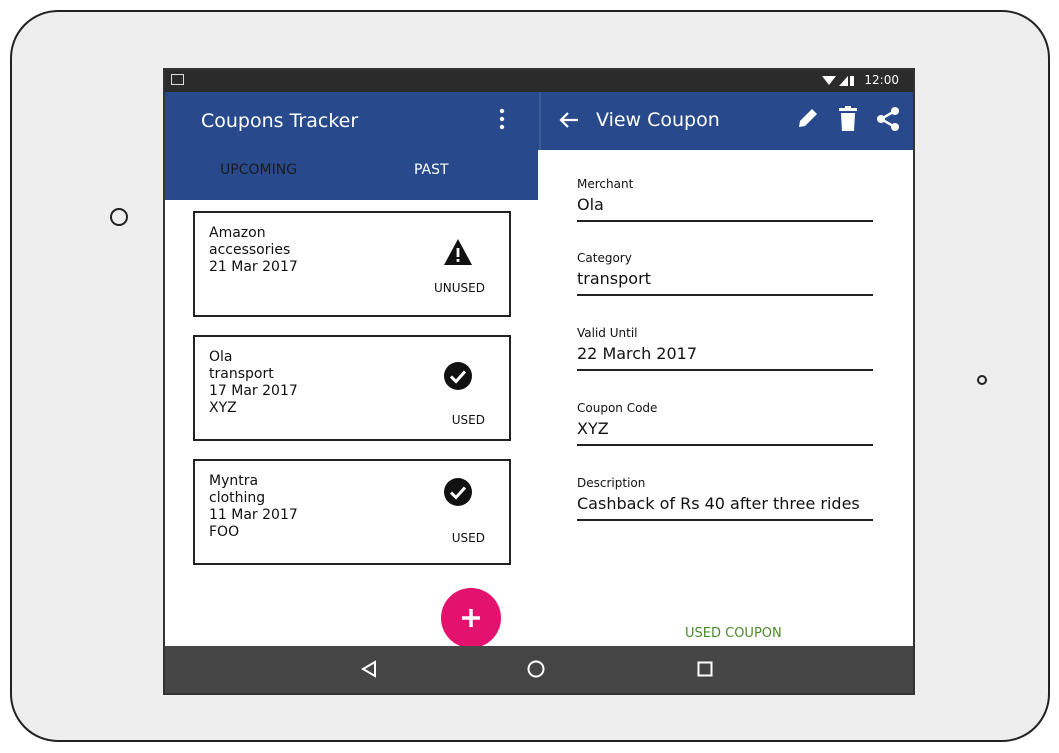  What do you see at coordinates (590, 204) in the screenshot?
I see `field-value: Ola` at bounding box center [590, 204].